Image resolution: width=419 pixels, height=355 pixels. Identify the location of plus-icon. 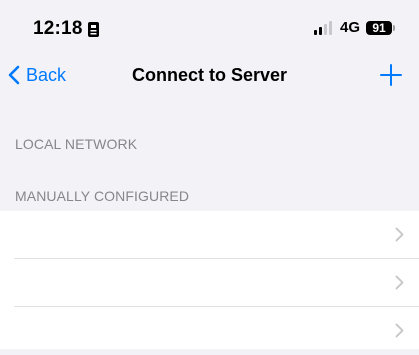
(391, 75).